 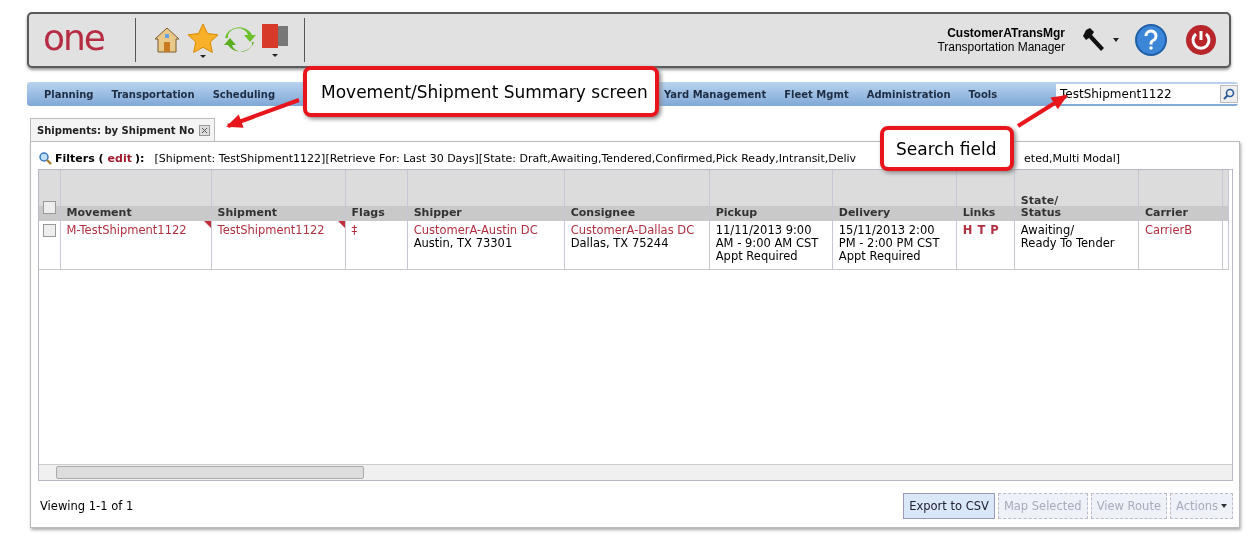 What do you see at coordinates (715, 94) in the screenshot?
I see `menu-item: Yard Management` at bounding box center [715, 94].